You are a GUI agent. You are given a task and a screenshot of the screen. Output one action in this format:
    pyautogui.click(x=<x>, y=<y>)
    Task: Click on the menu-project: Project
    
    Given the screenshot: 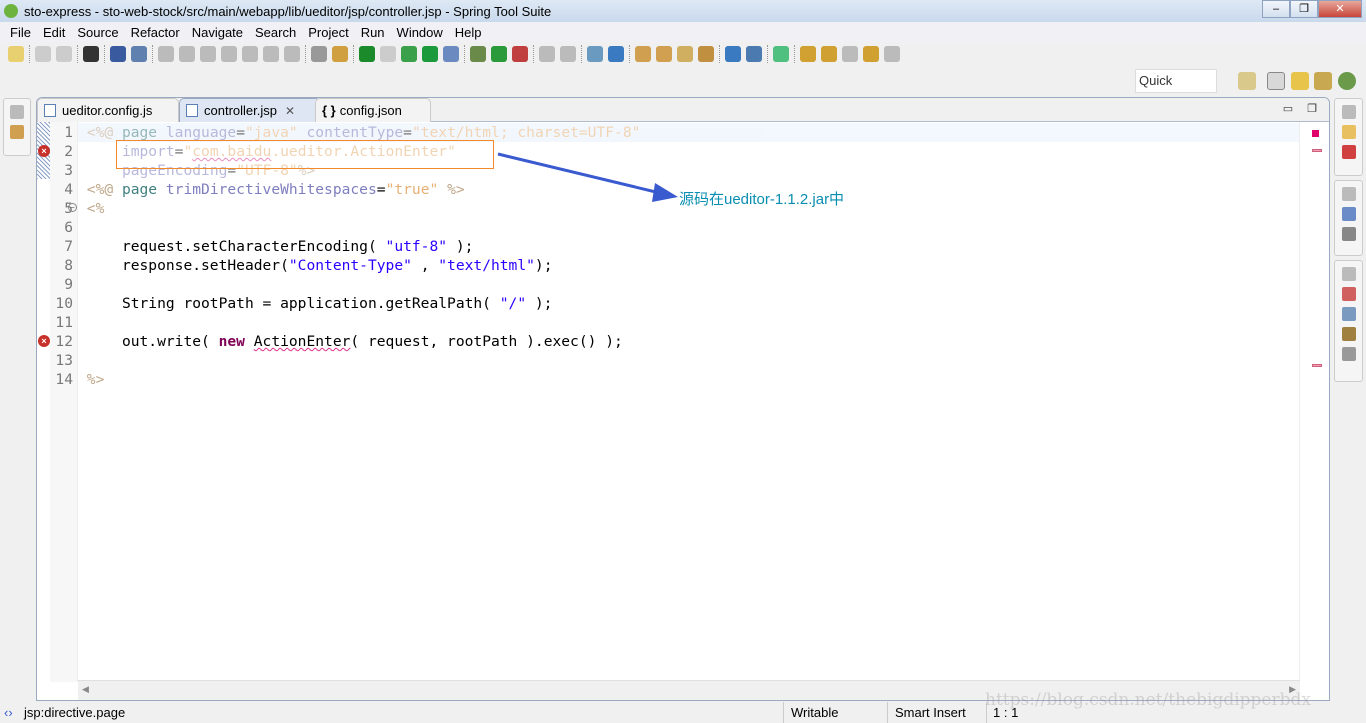 What is the action you would take?
    pyautogui.click(x=328, y=32)
    